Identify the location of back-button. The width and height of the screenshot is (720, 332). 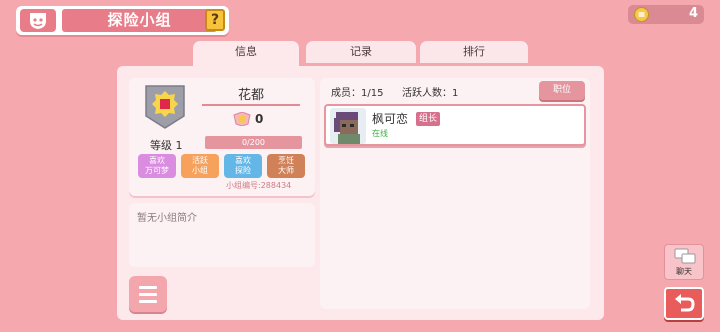
(684, 303).